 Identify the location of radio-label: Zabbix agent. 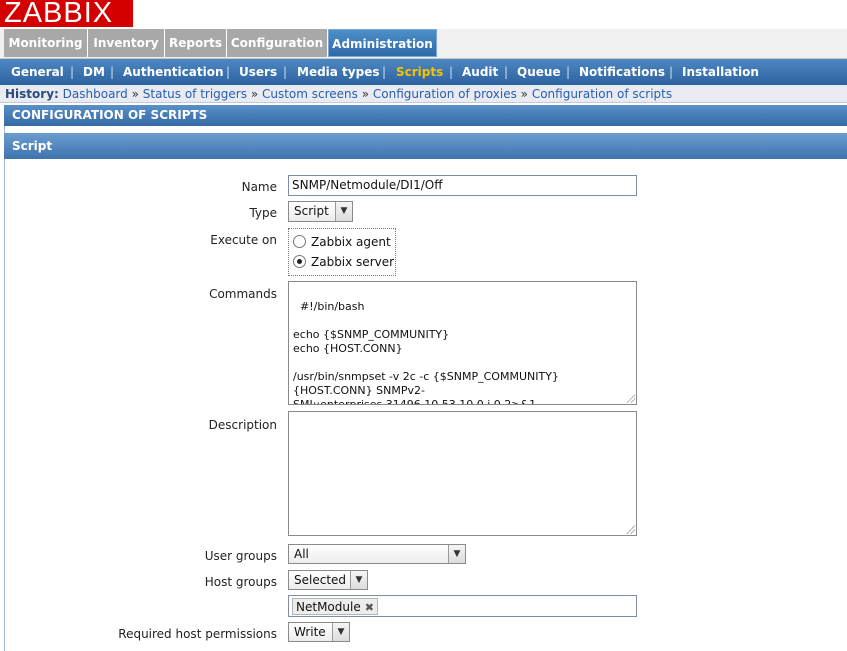
(351, 242).